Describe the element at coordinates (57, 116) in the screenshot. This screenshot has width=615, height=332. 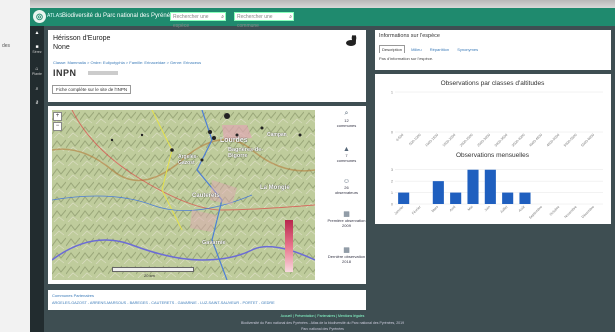
I see `zoom-in-icon: +` at that location.